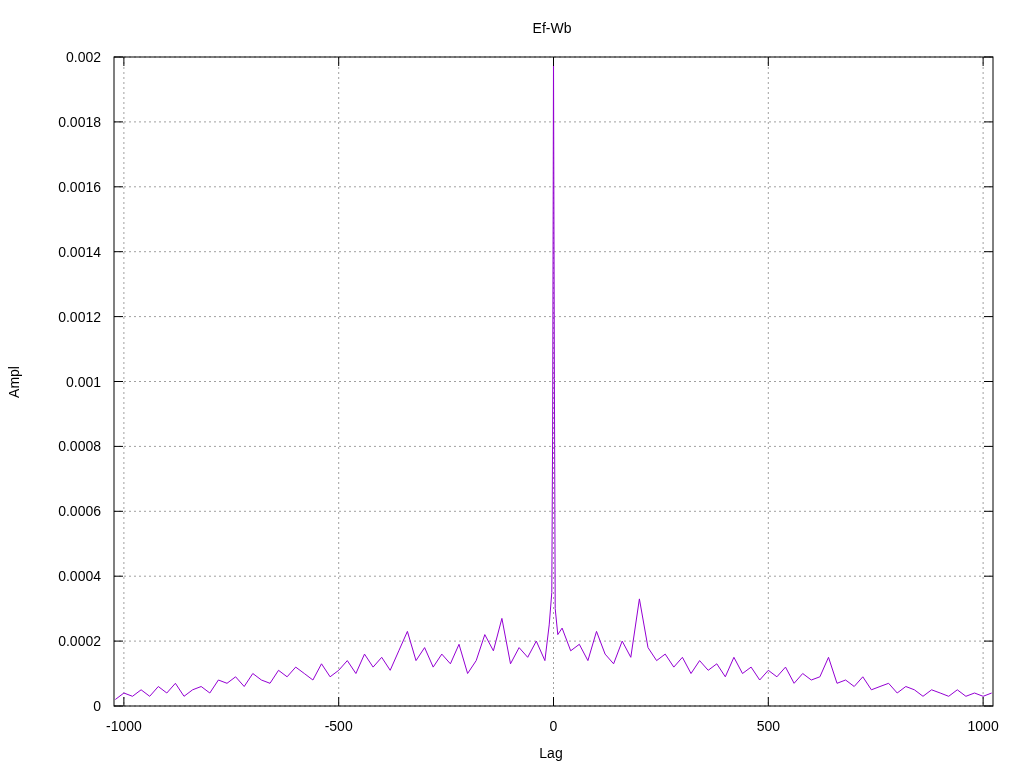 The height and width of the screenshot is (768, 1024). Describe the element at coordinates (79, 641) in the screenshot. I see `tick-label: 0.0002` at that location.